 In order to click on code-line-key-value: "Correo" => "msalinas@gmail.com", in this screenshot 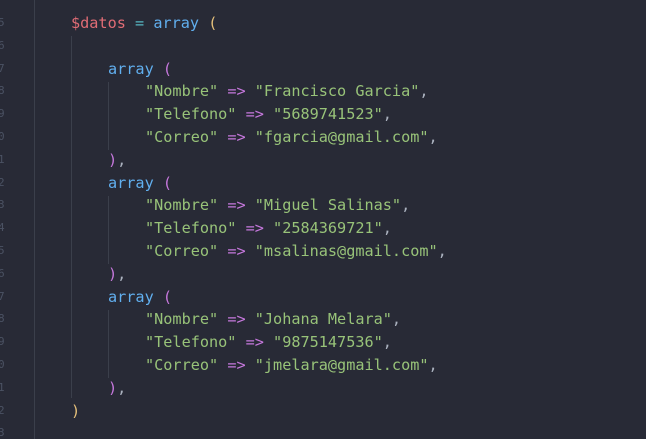, I will do `click(296, 251)`.